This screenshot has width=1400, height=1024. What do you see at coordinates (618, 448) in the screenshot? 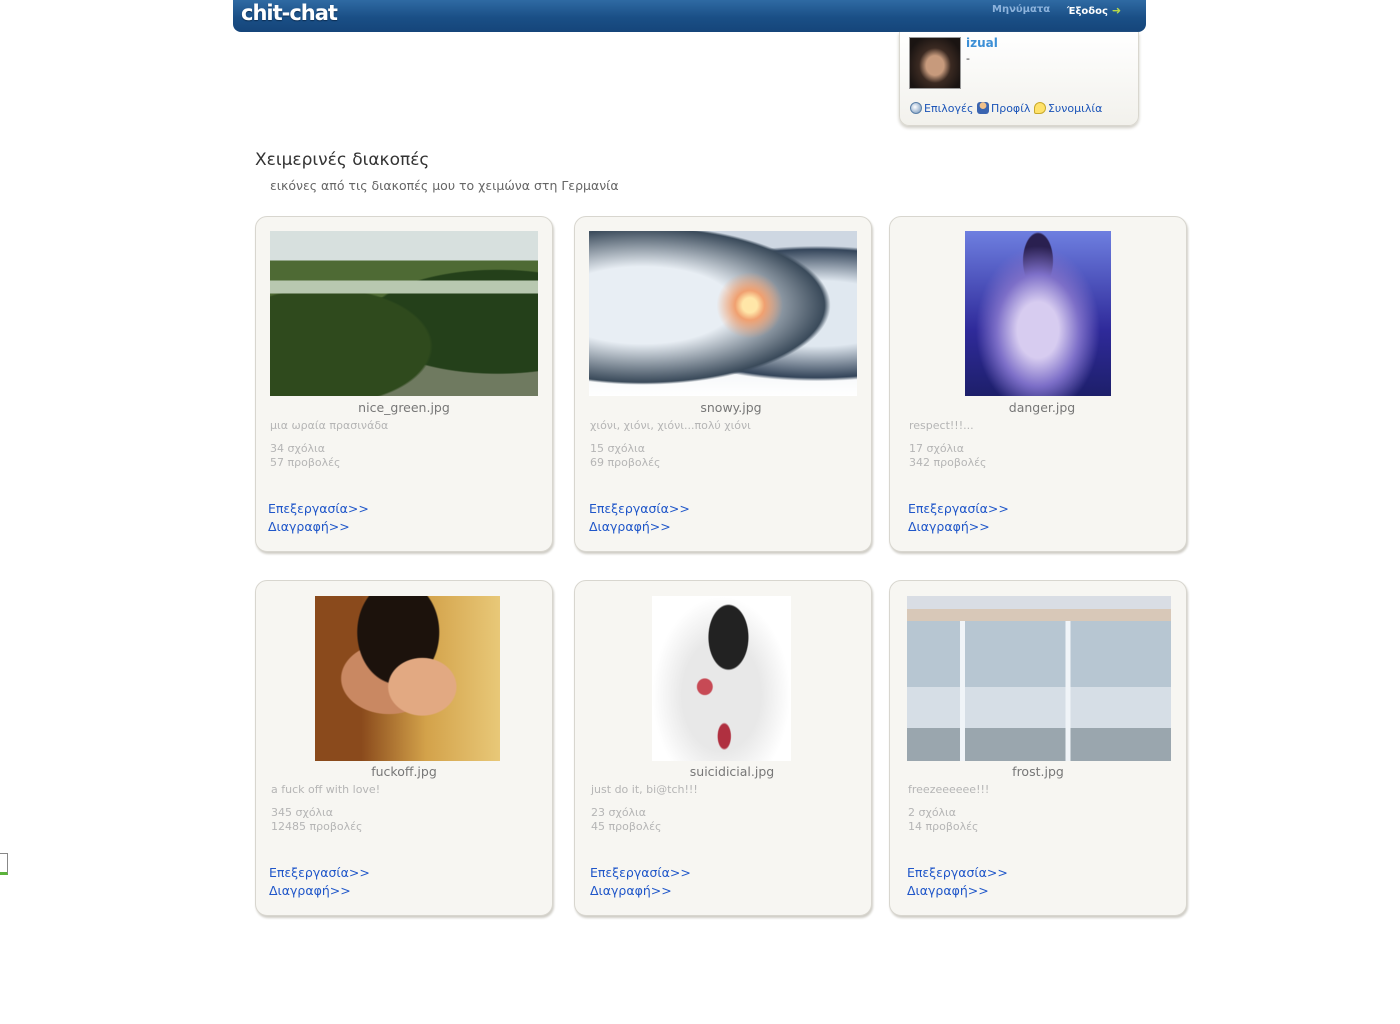
I see `photo-comments-count: 15 σχόλια` at bounding box center [618, 448].